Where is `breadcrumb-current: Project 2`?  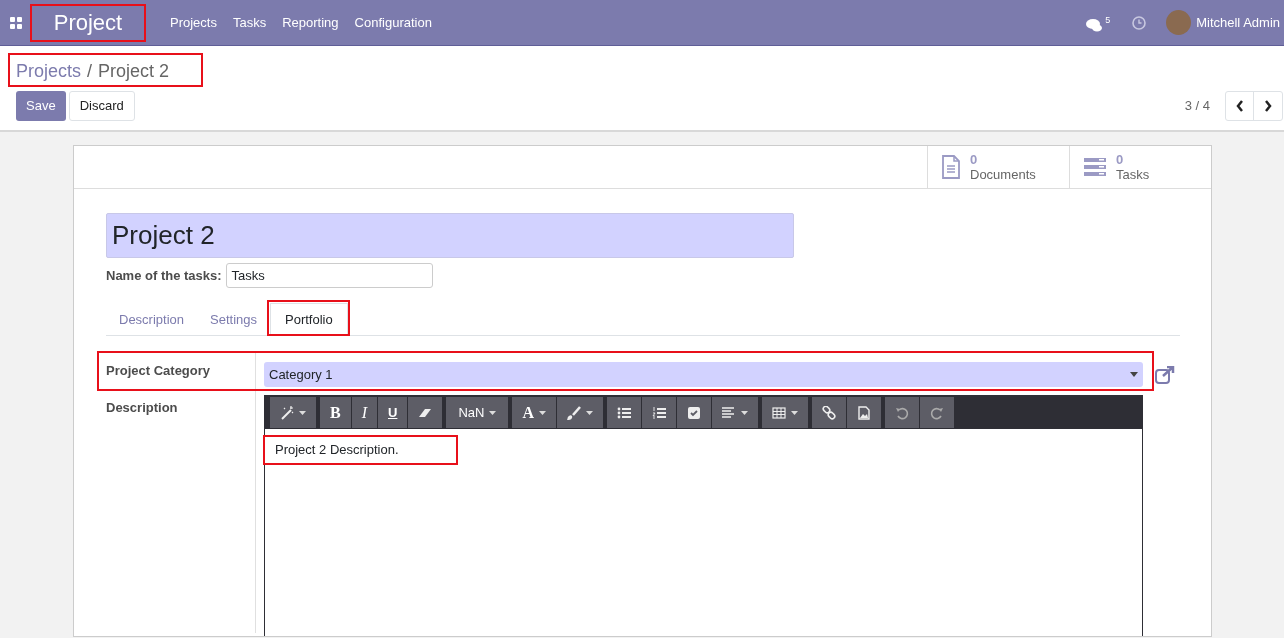
breadcrumb-current: Project 2 is located at coordinates (134, 71).